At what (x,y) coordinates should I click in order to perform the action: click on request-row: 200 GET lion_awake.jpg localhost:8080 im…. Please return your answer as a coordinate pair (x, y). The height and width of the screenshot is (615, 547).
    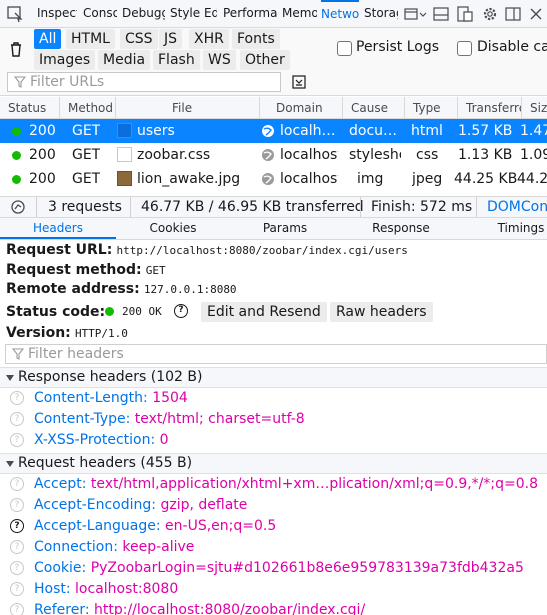
    Looking at the image, I should click on (273, 179).